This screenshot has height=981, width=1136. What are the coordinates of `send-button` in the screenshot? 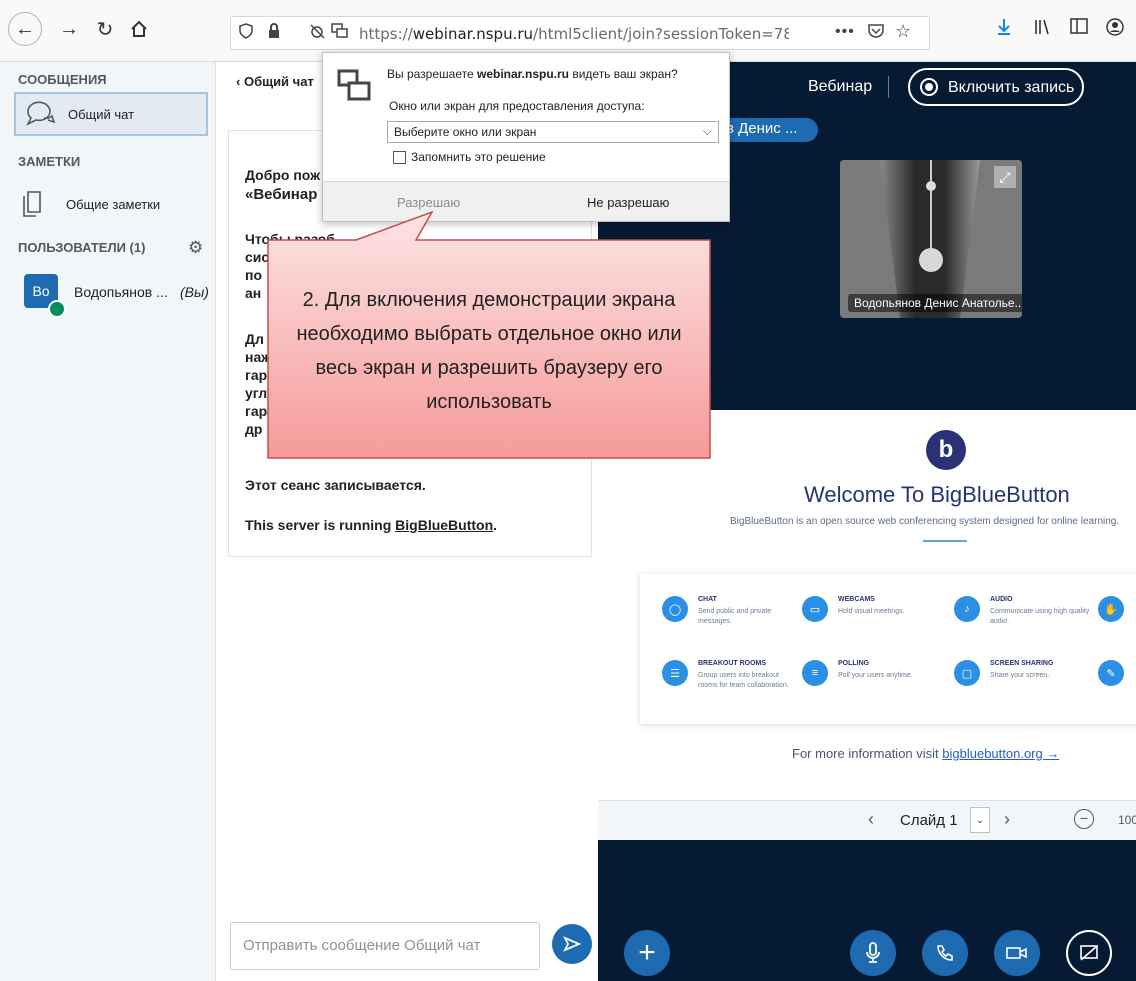 It's located at (572, 944).